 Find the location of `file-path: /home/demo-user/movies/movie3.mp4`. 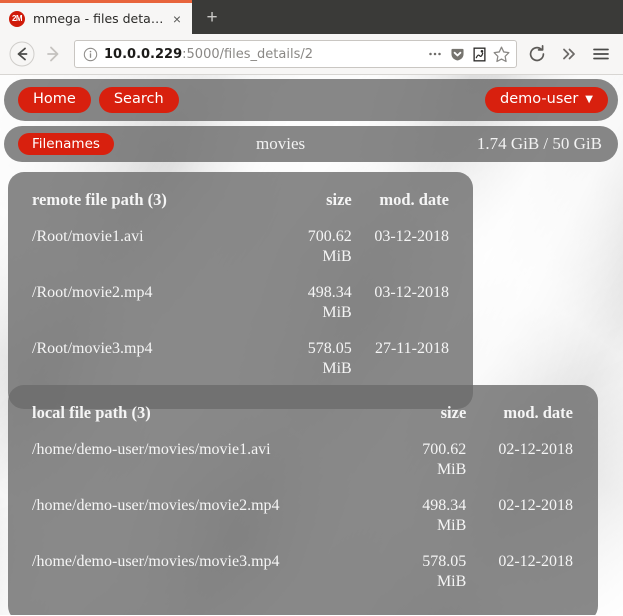

file-path: /home/demo-user/movies/movie3.mp4 is located at coordinates (156, 562).